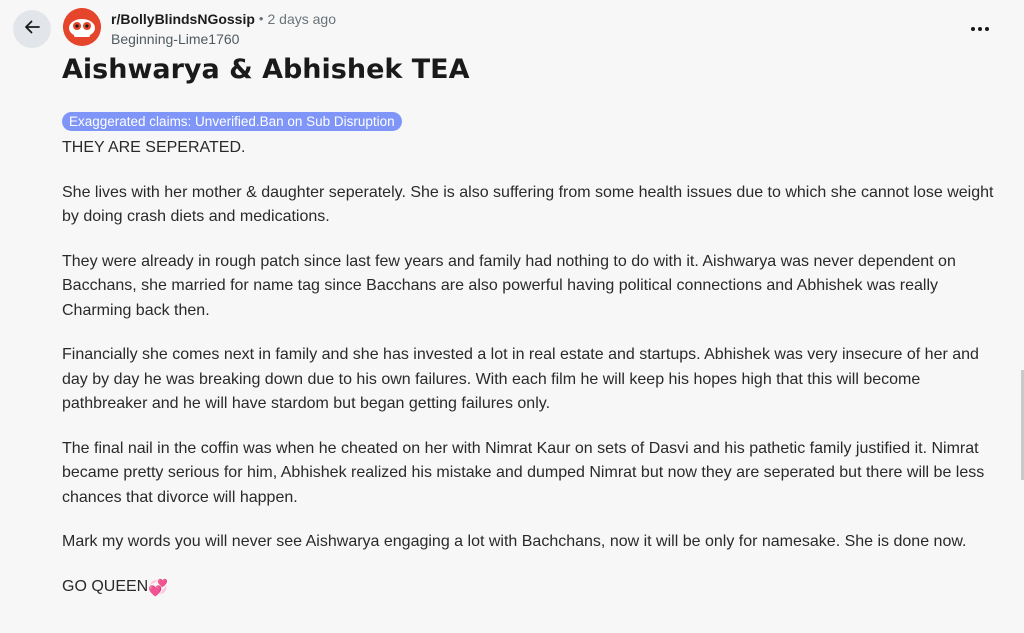 The image size is (1024, 633). I want to click on back-button, so click(32, 29).